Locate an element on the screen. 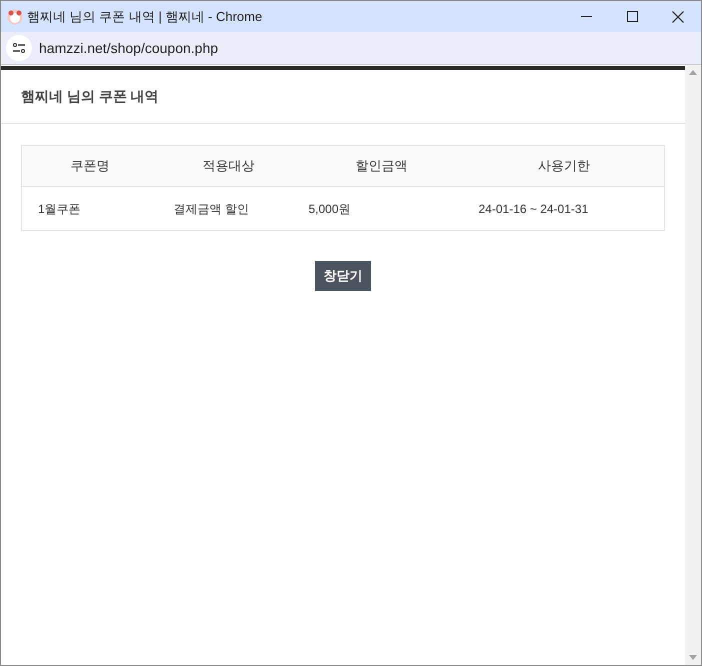 The height and width of the screenshot is (666, 702). maximize-icon is located at coordinates (632, 16).